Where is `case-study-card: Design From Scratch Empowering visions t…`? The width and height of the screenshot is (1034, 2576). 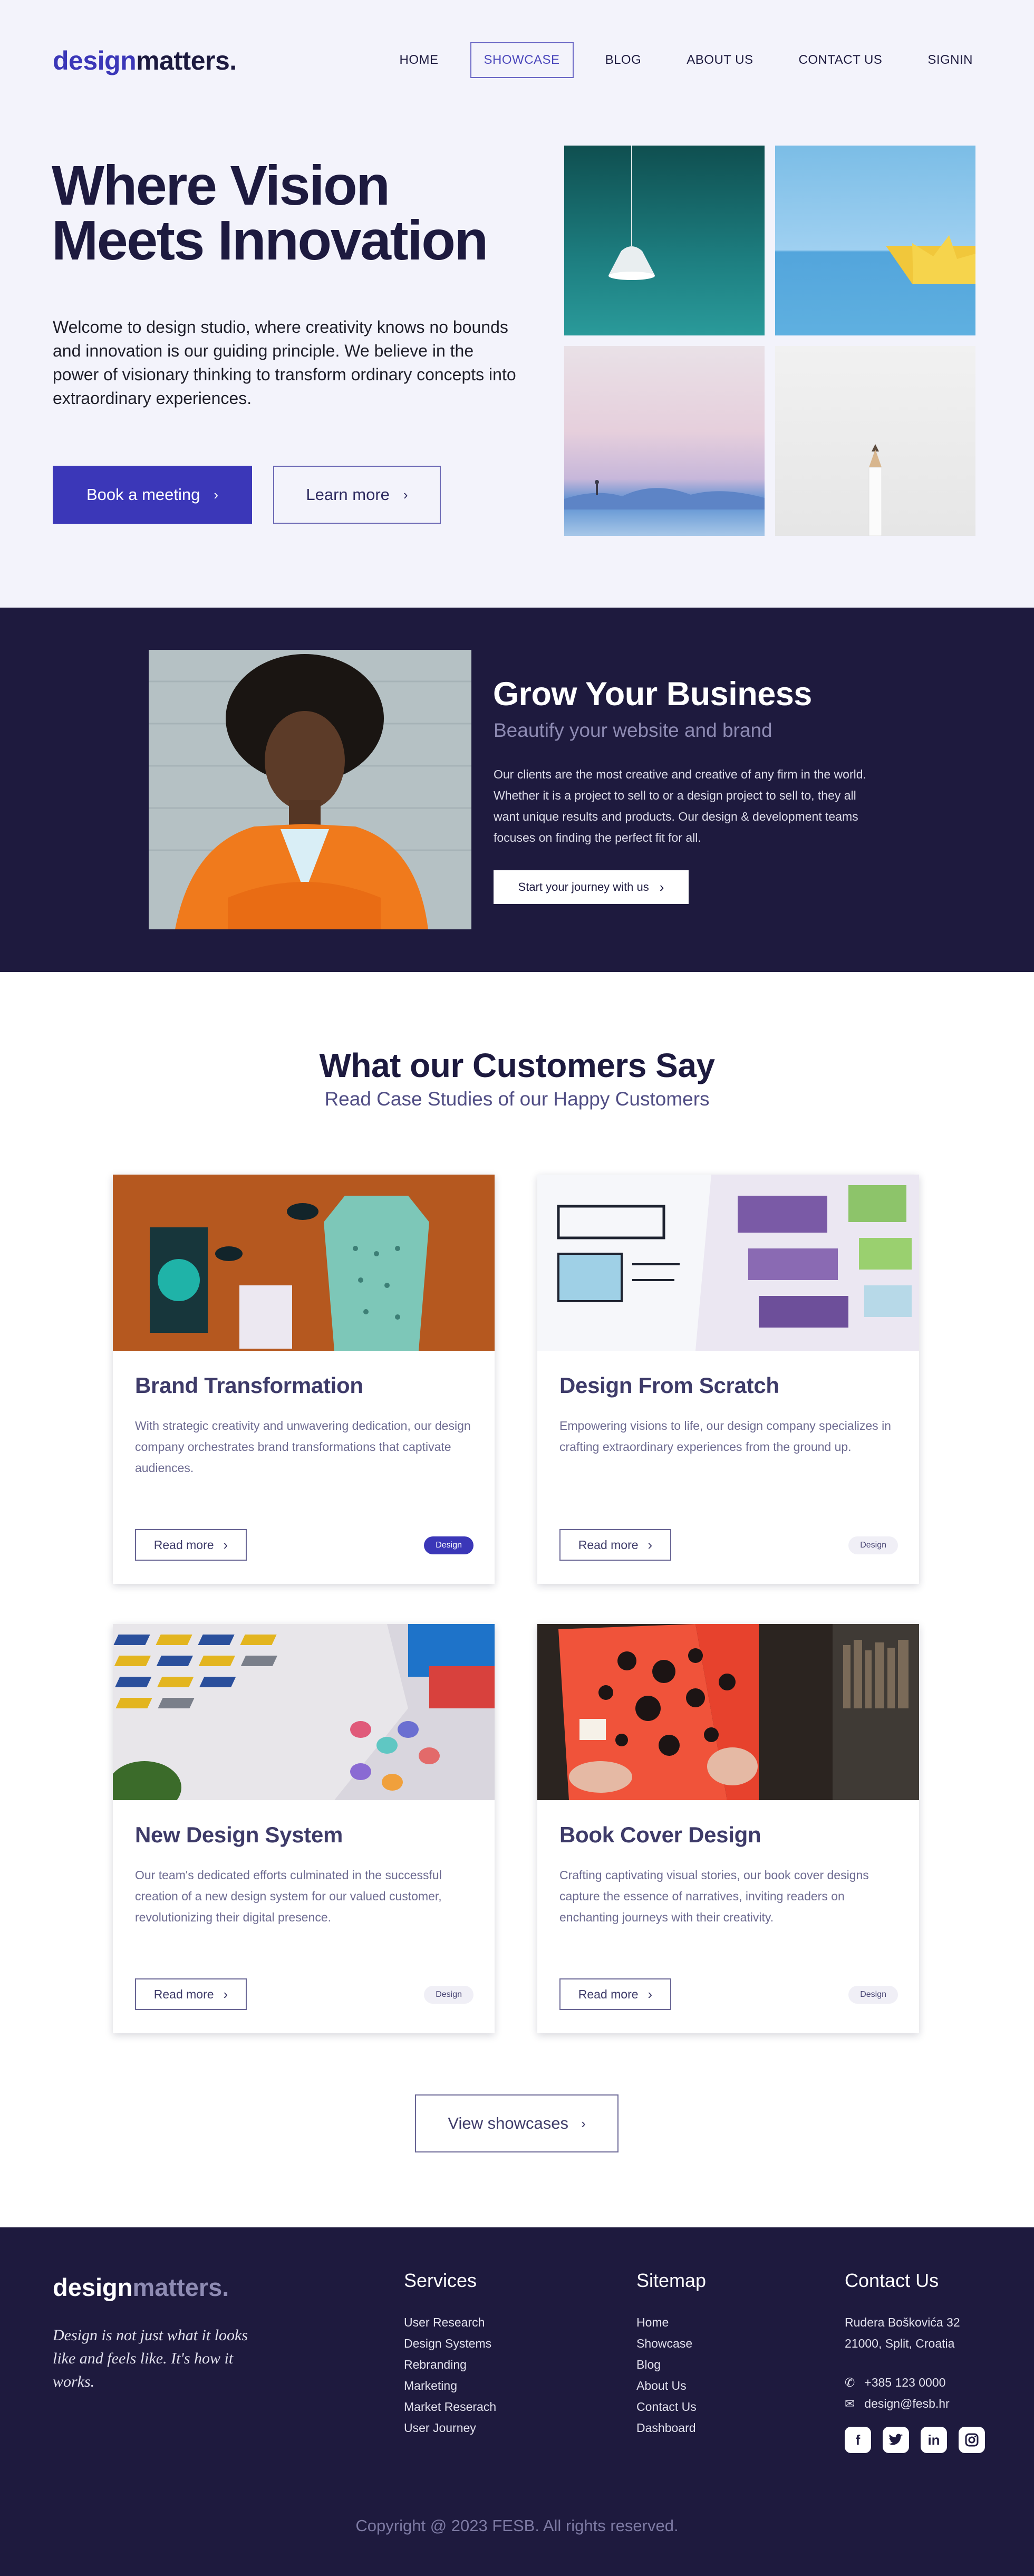 case-study-card: Design From Scratch Empowering visions t… is located at coordinates (728, 1379).